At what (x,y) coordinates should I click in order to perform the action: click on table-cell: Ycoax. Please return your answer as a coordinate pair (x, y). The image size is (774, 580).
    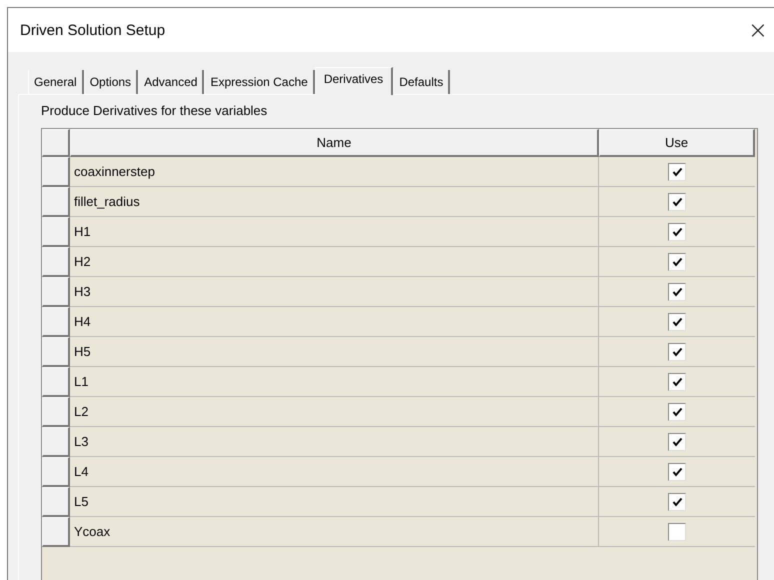
    Looking at the image, I should click on (334, 532).